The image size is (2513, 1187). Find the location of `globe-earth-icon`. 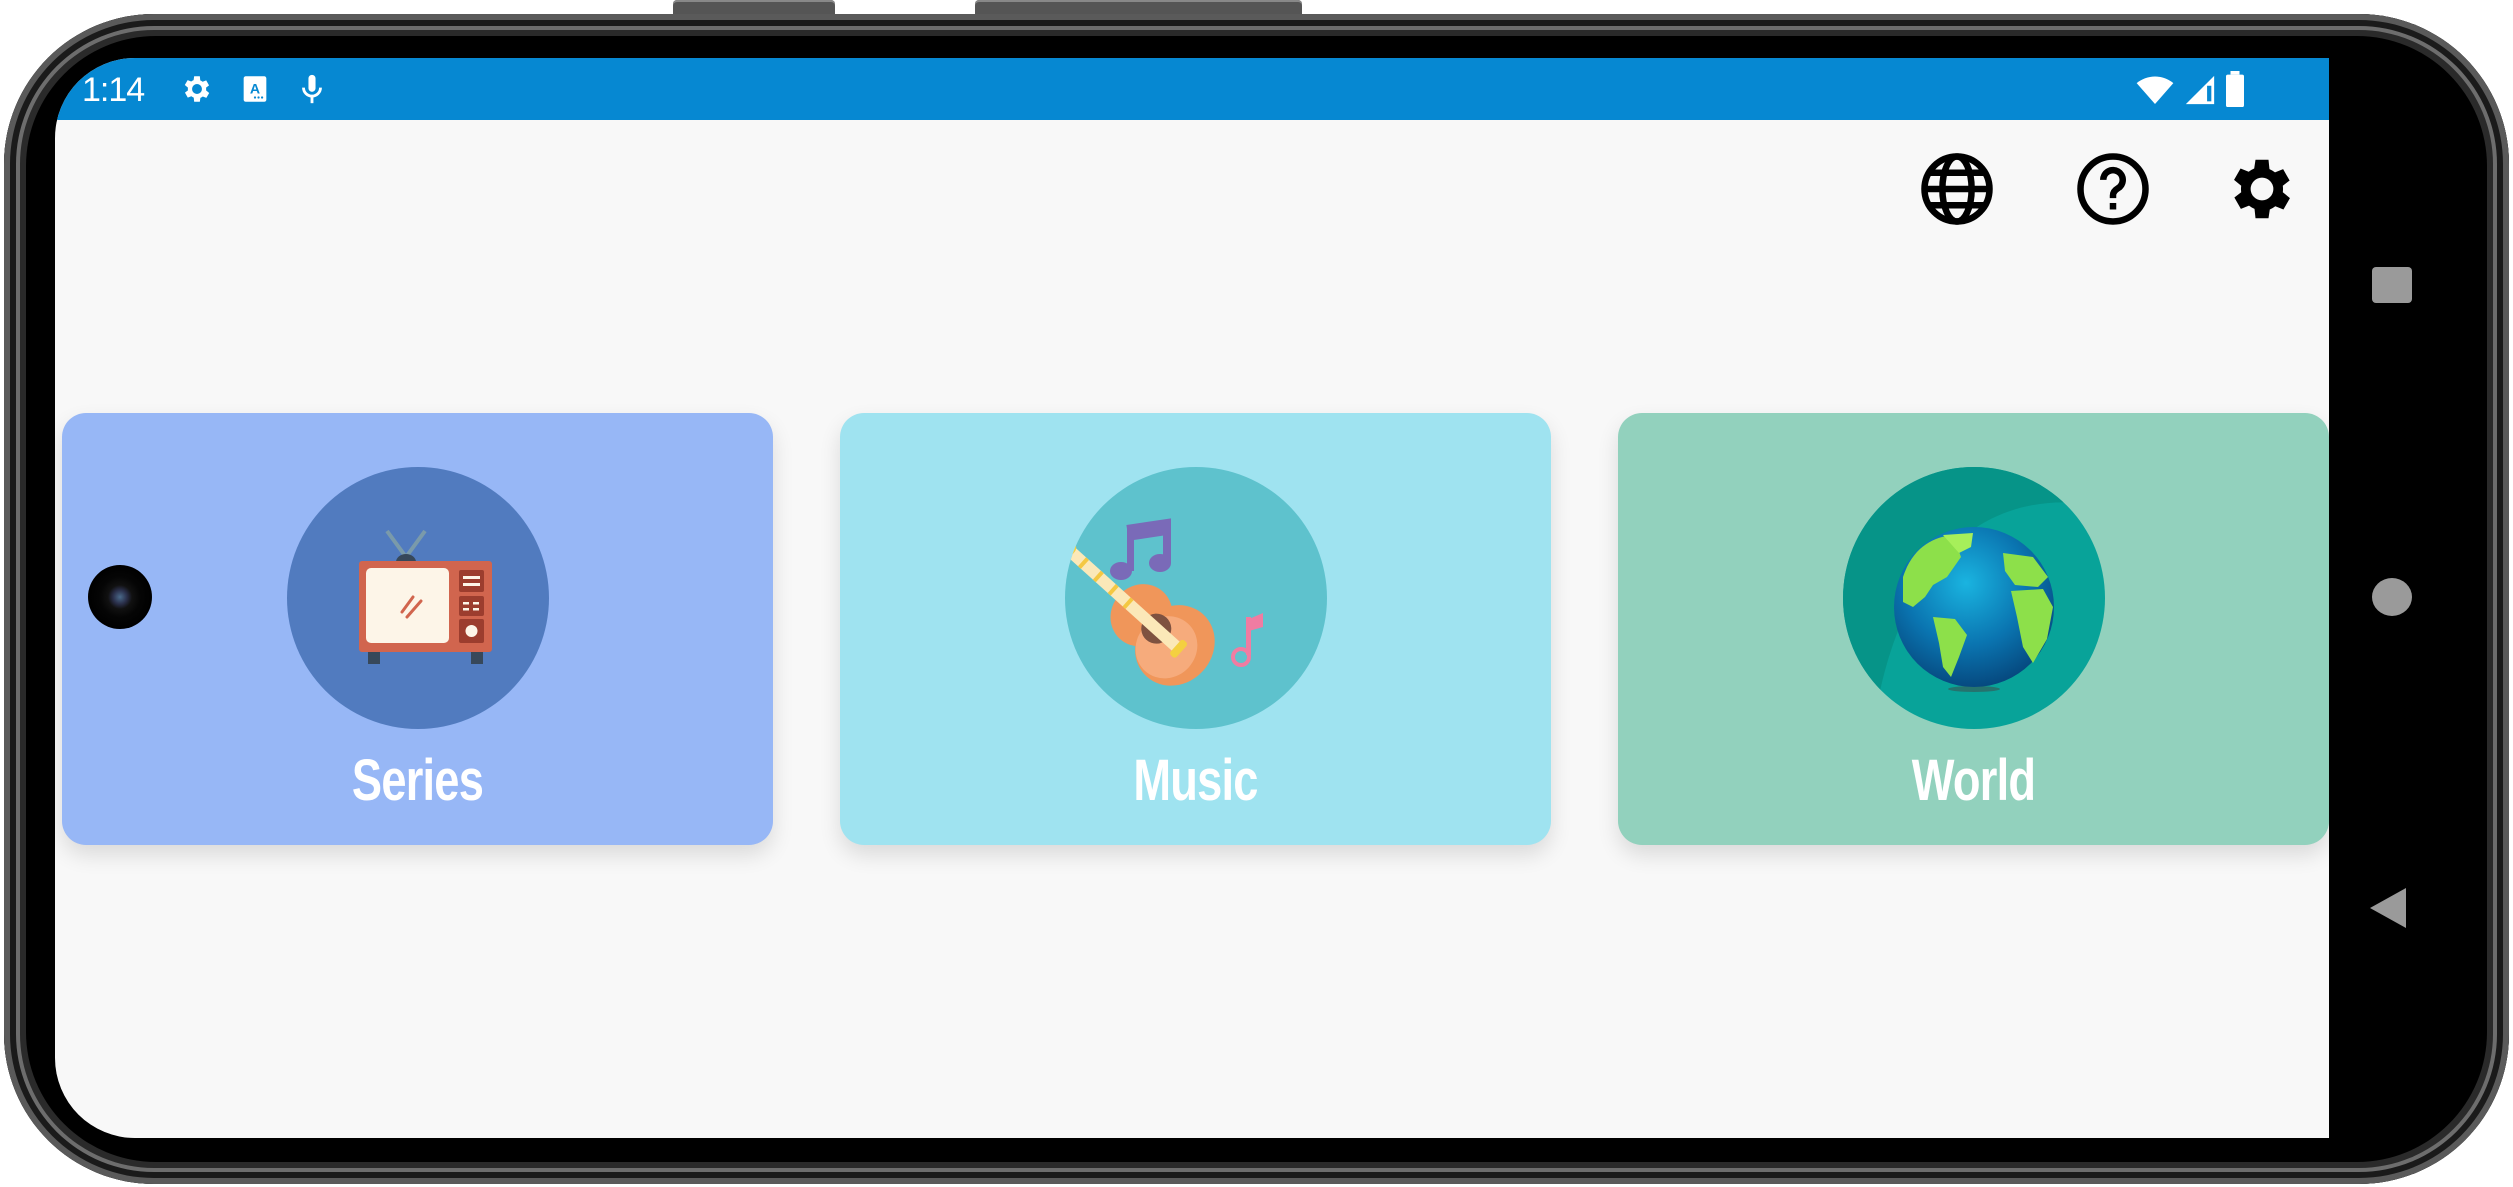

globe-earth-icon is located at coordinates (1973, 598).